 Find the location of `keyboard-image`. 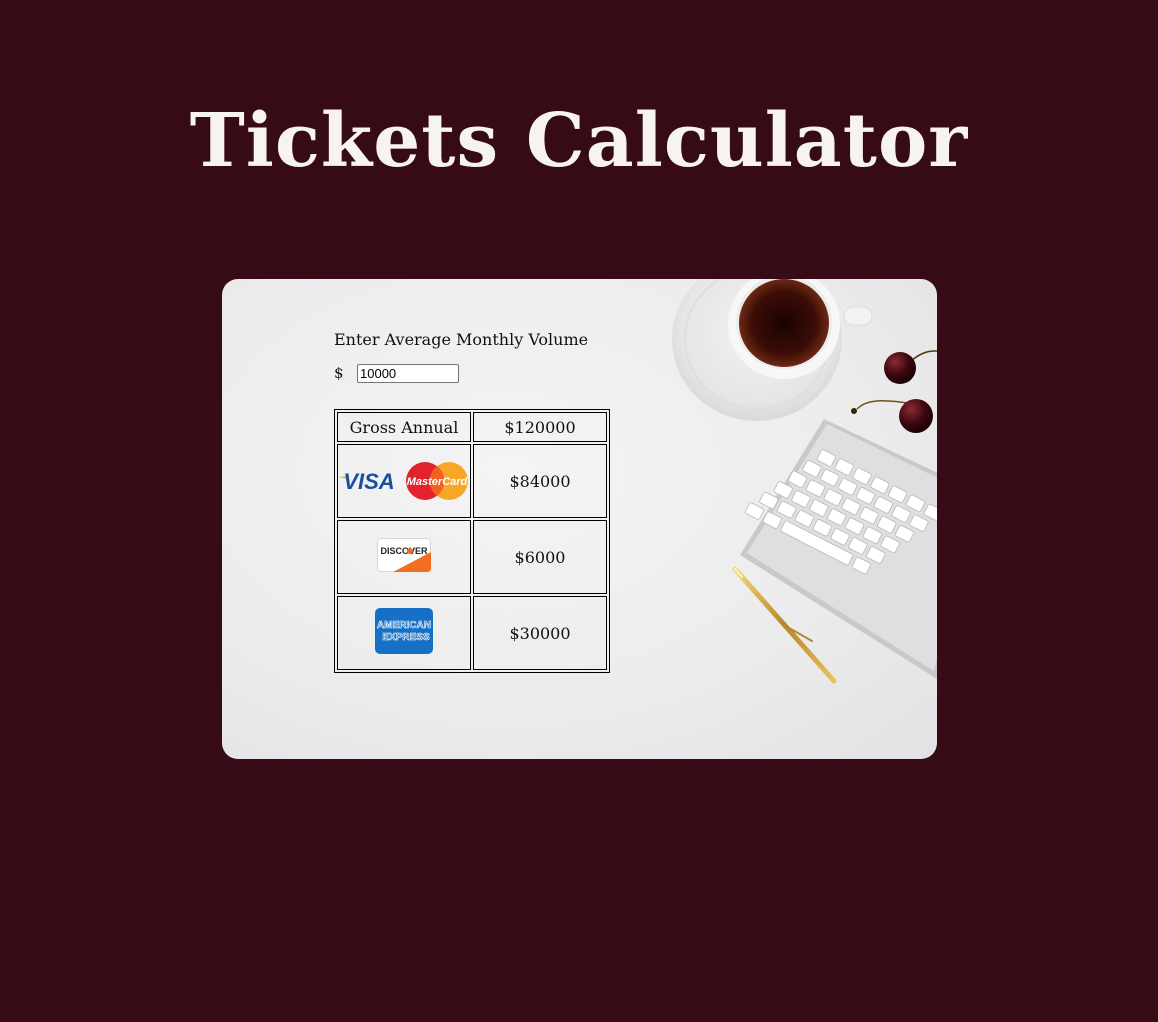

keyboard-image is located at coordinates (838, 549).